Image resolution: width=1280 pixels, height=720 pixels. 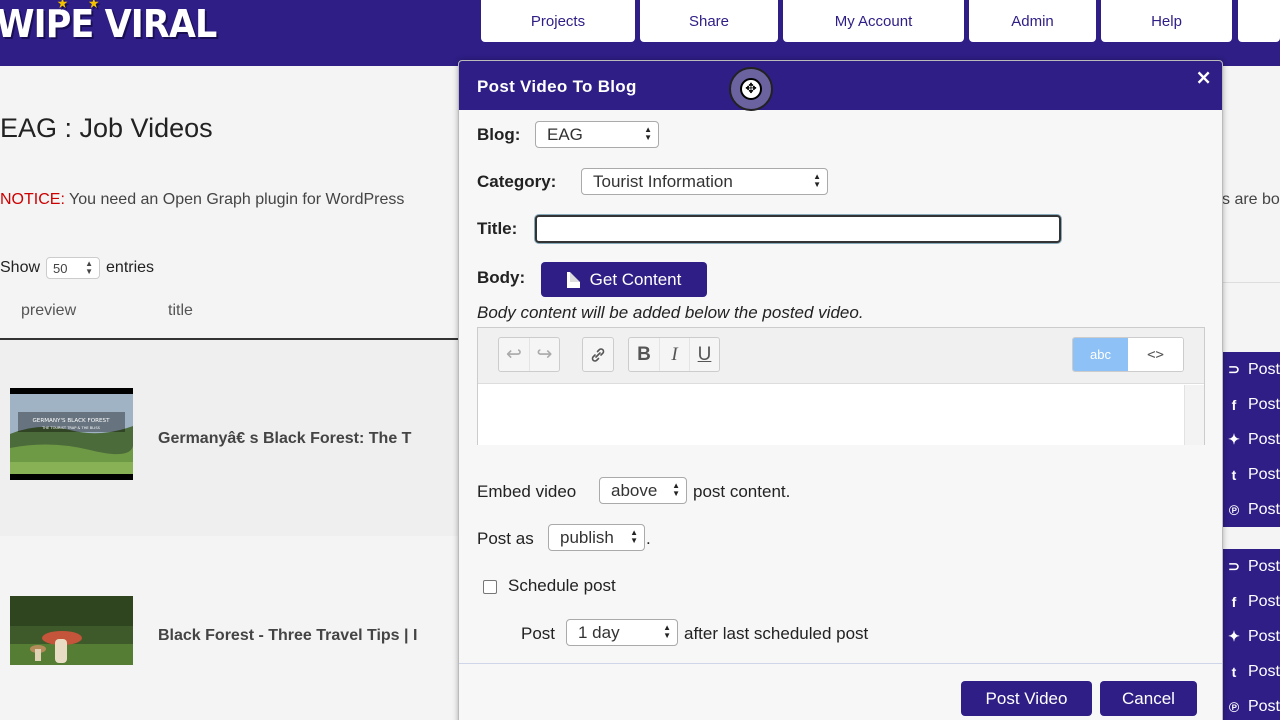 I want to click on italic-icon: I, so click(x=674, y=354).